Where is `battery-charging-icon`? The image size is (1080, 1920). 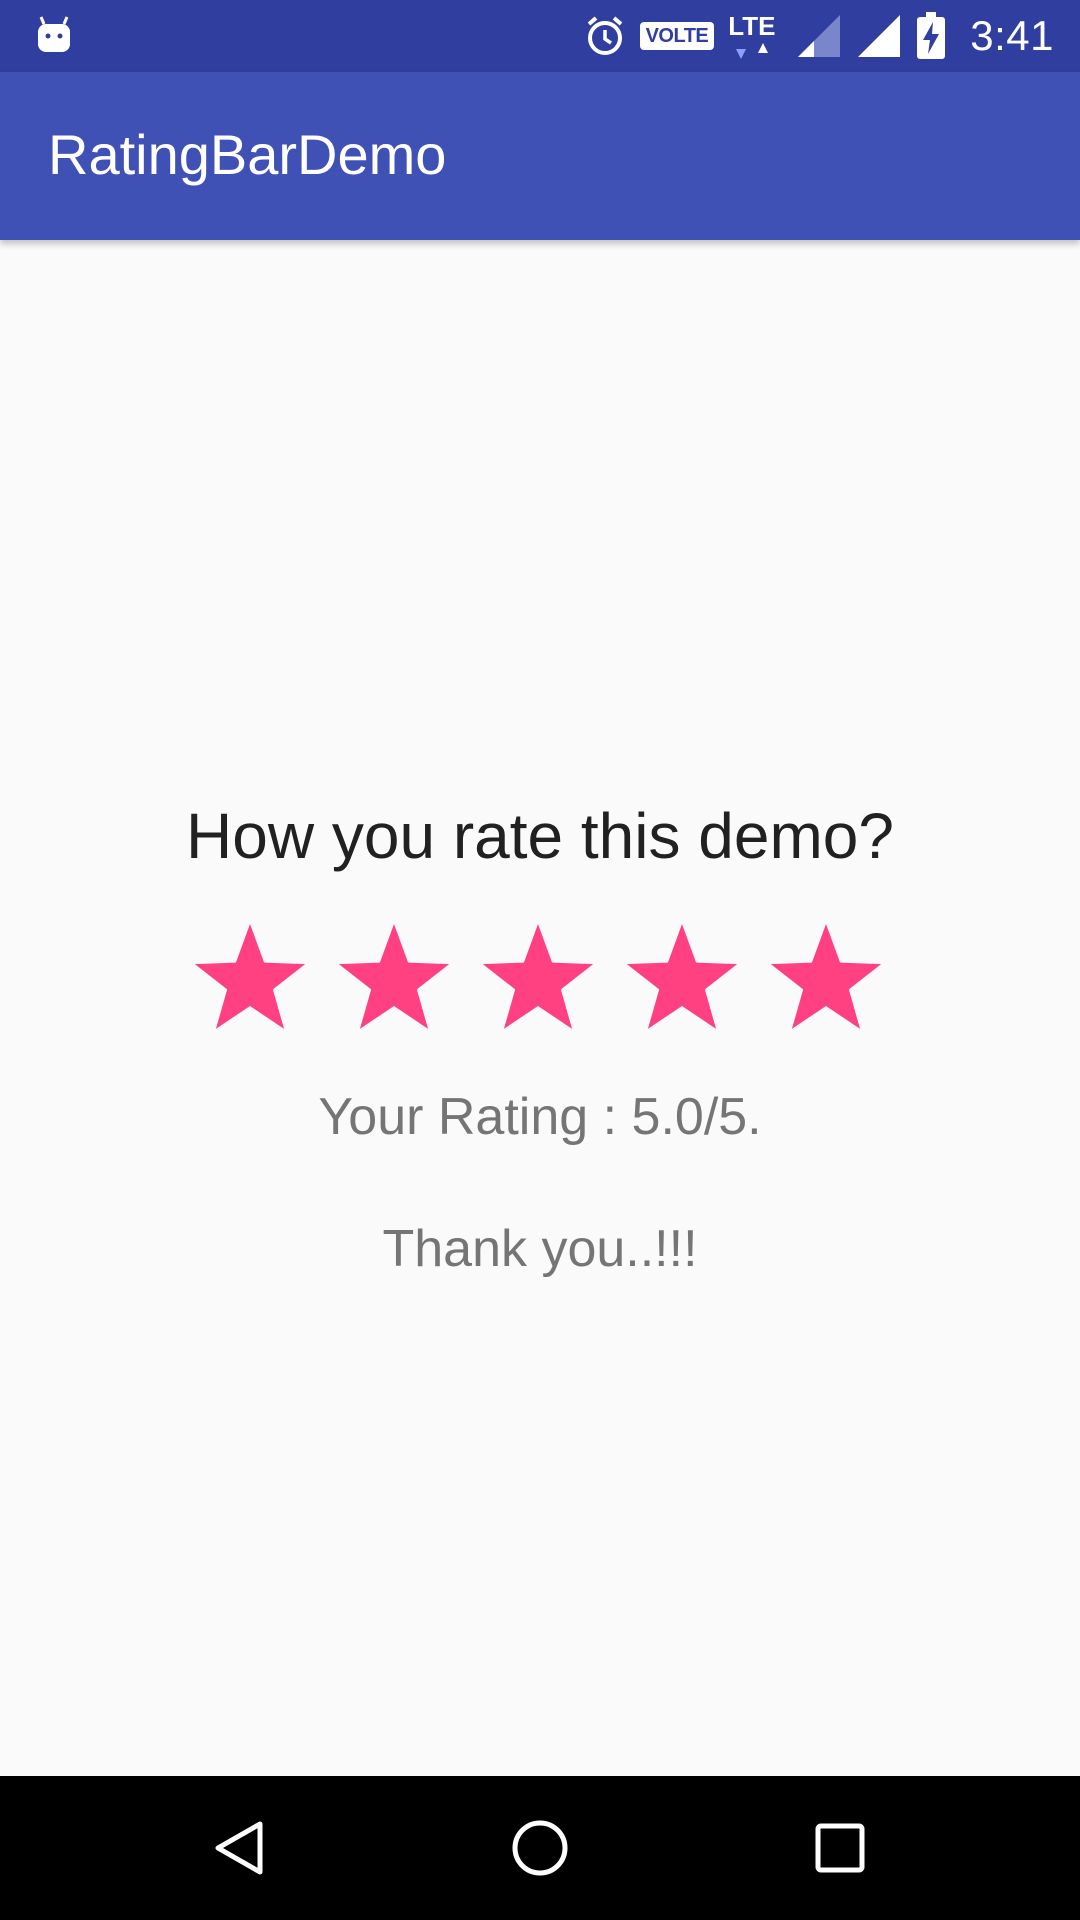 battery-charging-icon is located at coordinates (931, 36).